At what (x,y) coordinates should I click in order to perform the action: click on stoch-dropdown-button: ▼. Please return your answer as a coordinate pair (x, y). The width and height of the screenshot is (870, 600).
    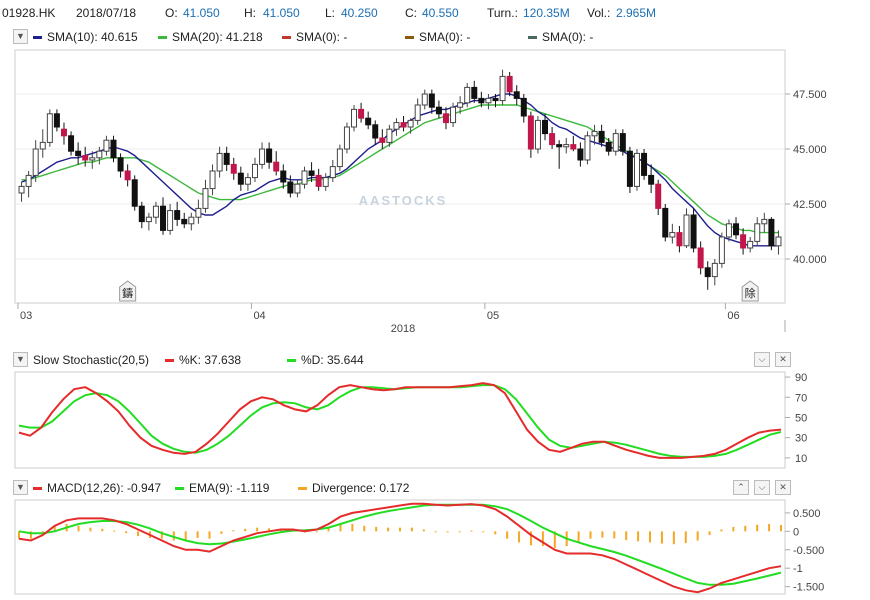
    Looking at the image, I should click on (20, 359).